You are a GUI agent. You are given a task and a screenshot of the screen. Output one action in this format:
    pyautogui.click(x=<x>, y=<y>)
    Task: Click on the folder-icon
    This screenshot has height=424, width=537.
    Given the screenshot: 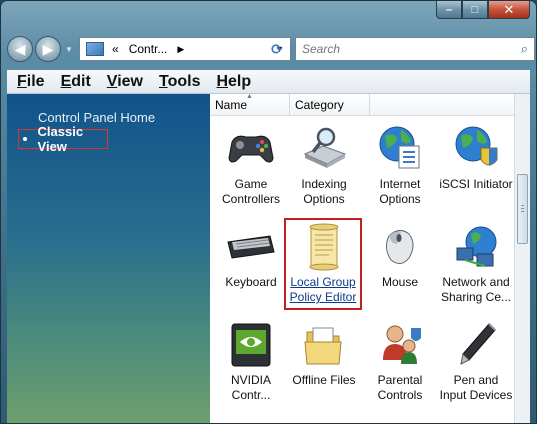 What is the action you would take?
    pyautogui.click(x=324, y=345)
    